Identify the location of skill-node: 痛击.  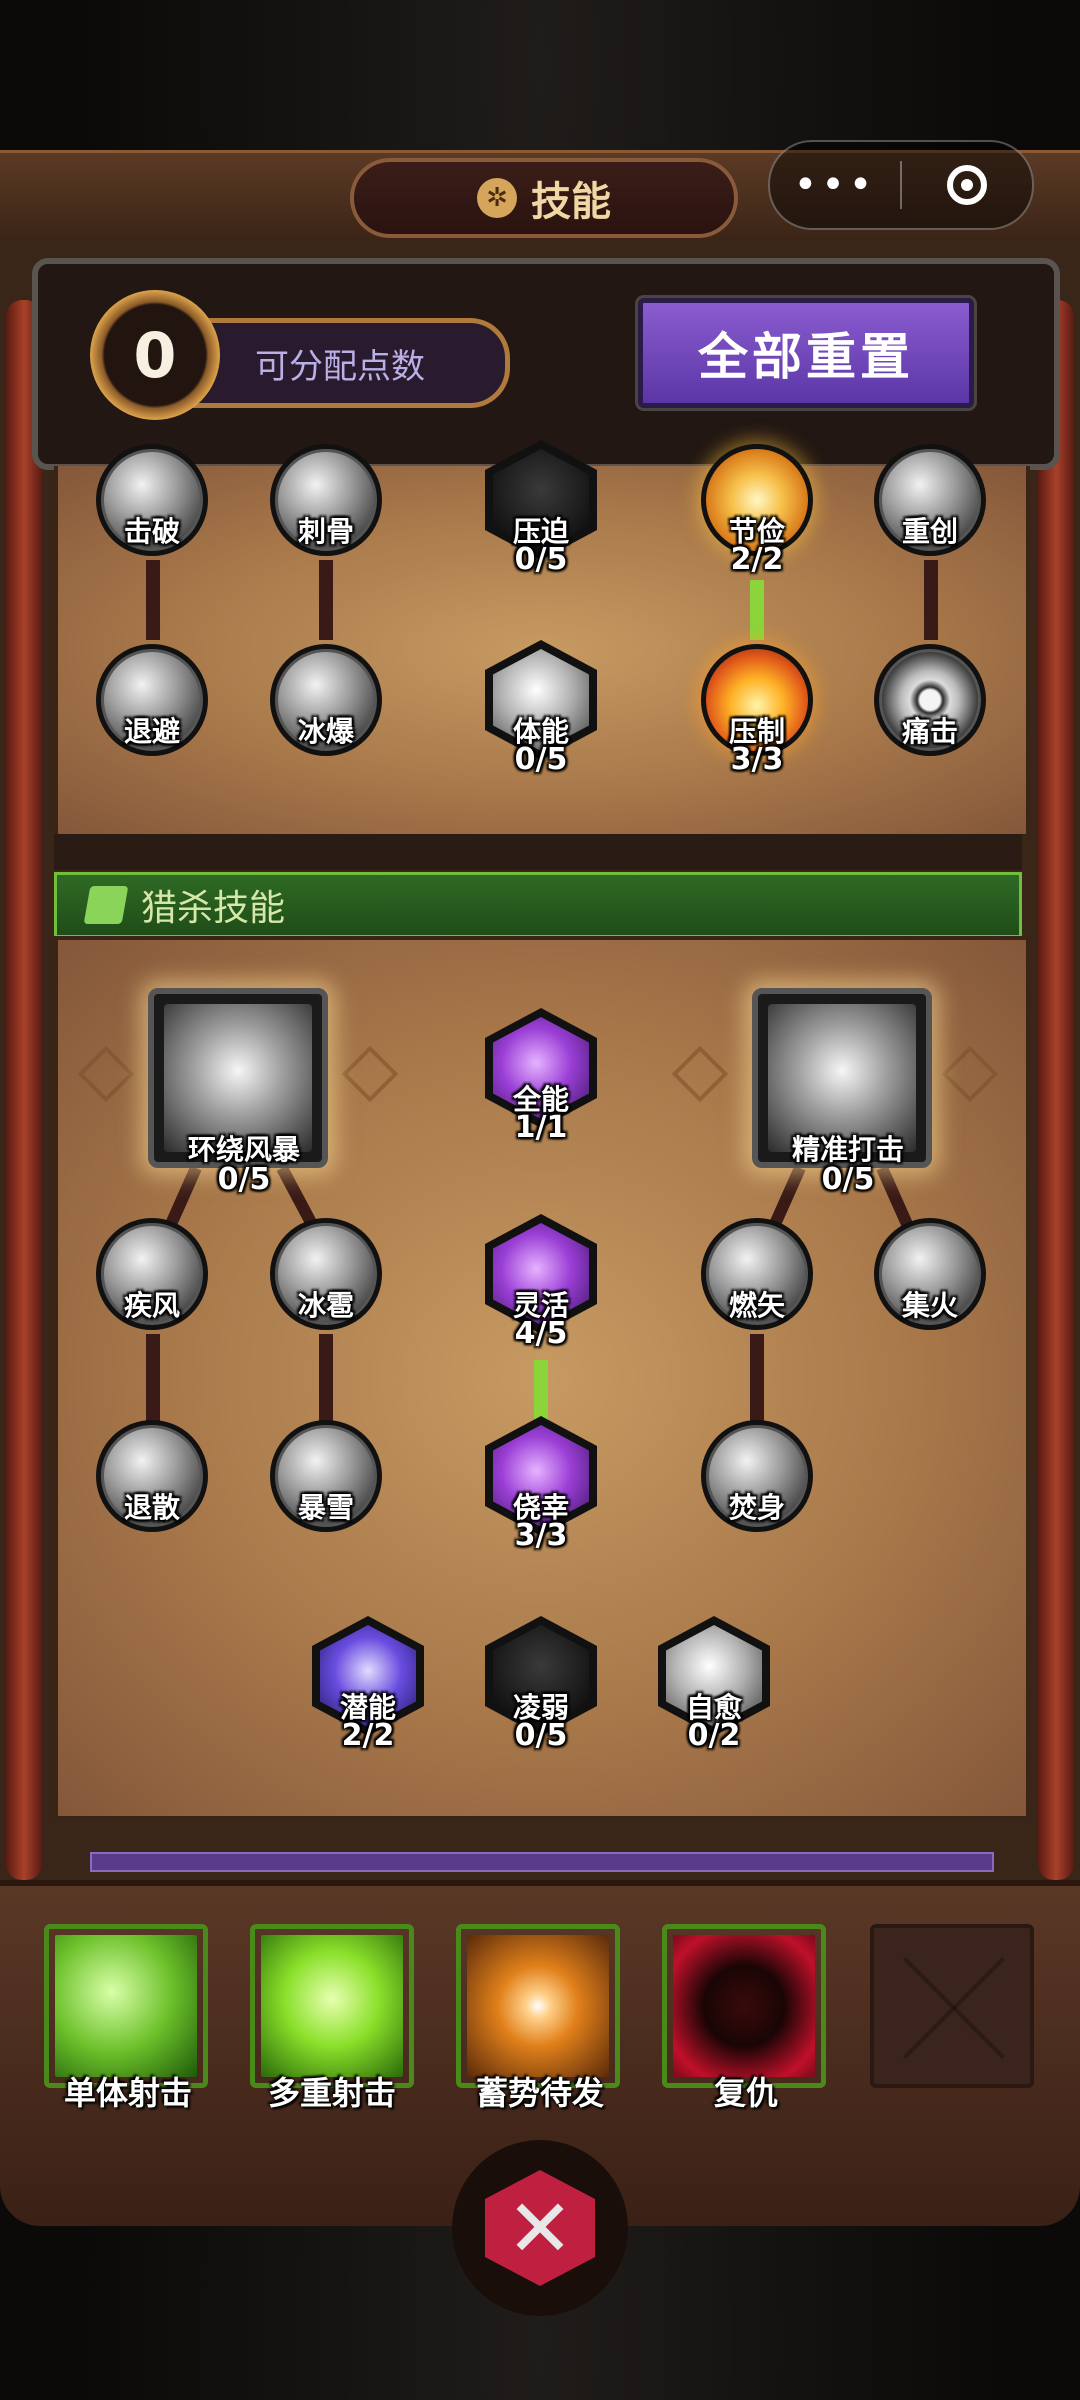
(930, 700).